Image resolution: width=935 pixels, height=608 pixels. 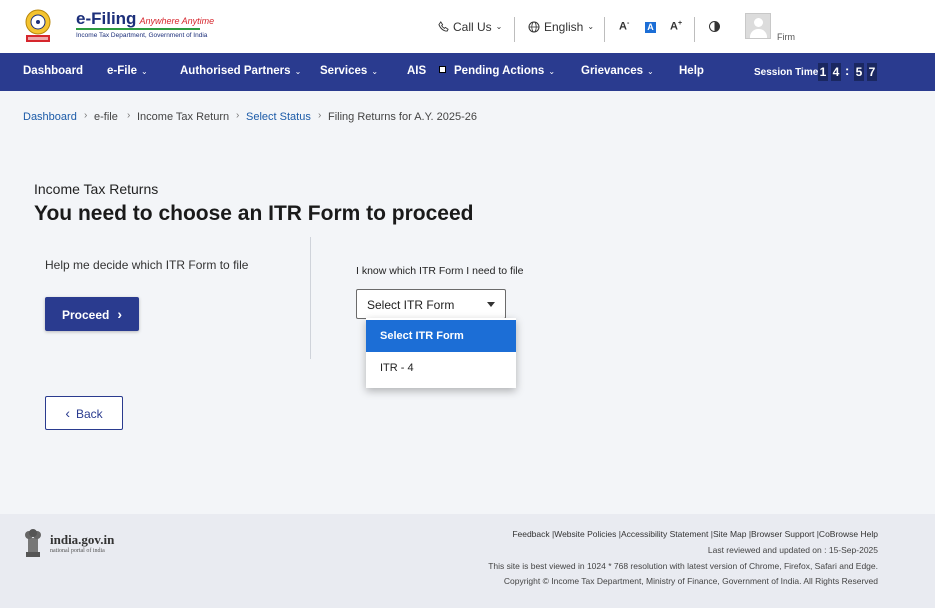 What do you see at coordinates (691, 71) in the screenshot?
I see `nav-item-help: Help` at bounding box center [691, 71].